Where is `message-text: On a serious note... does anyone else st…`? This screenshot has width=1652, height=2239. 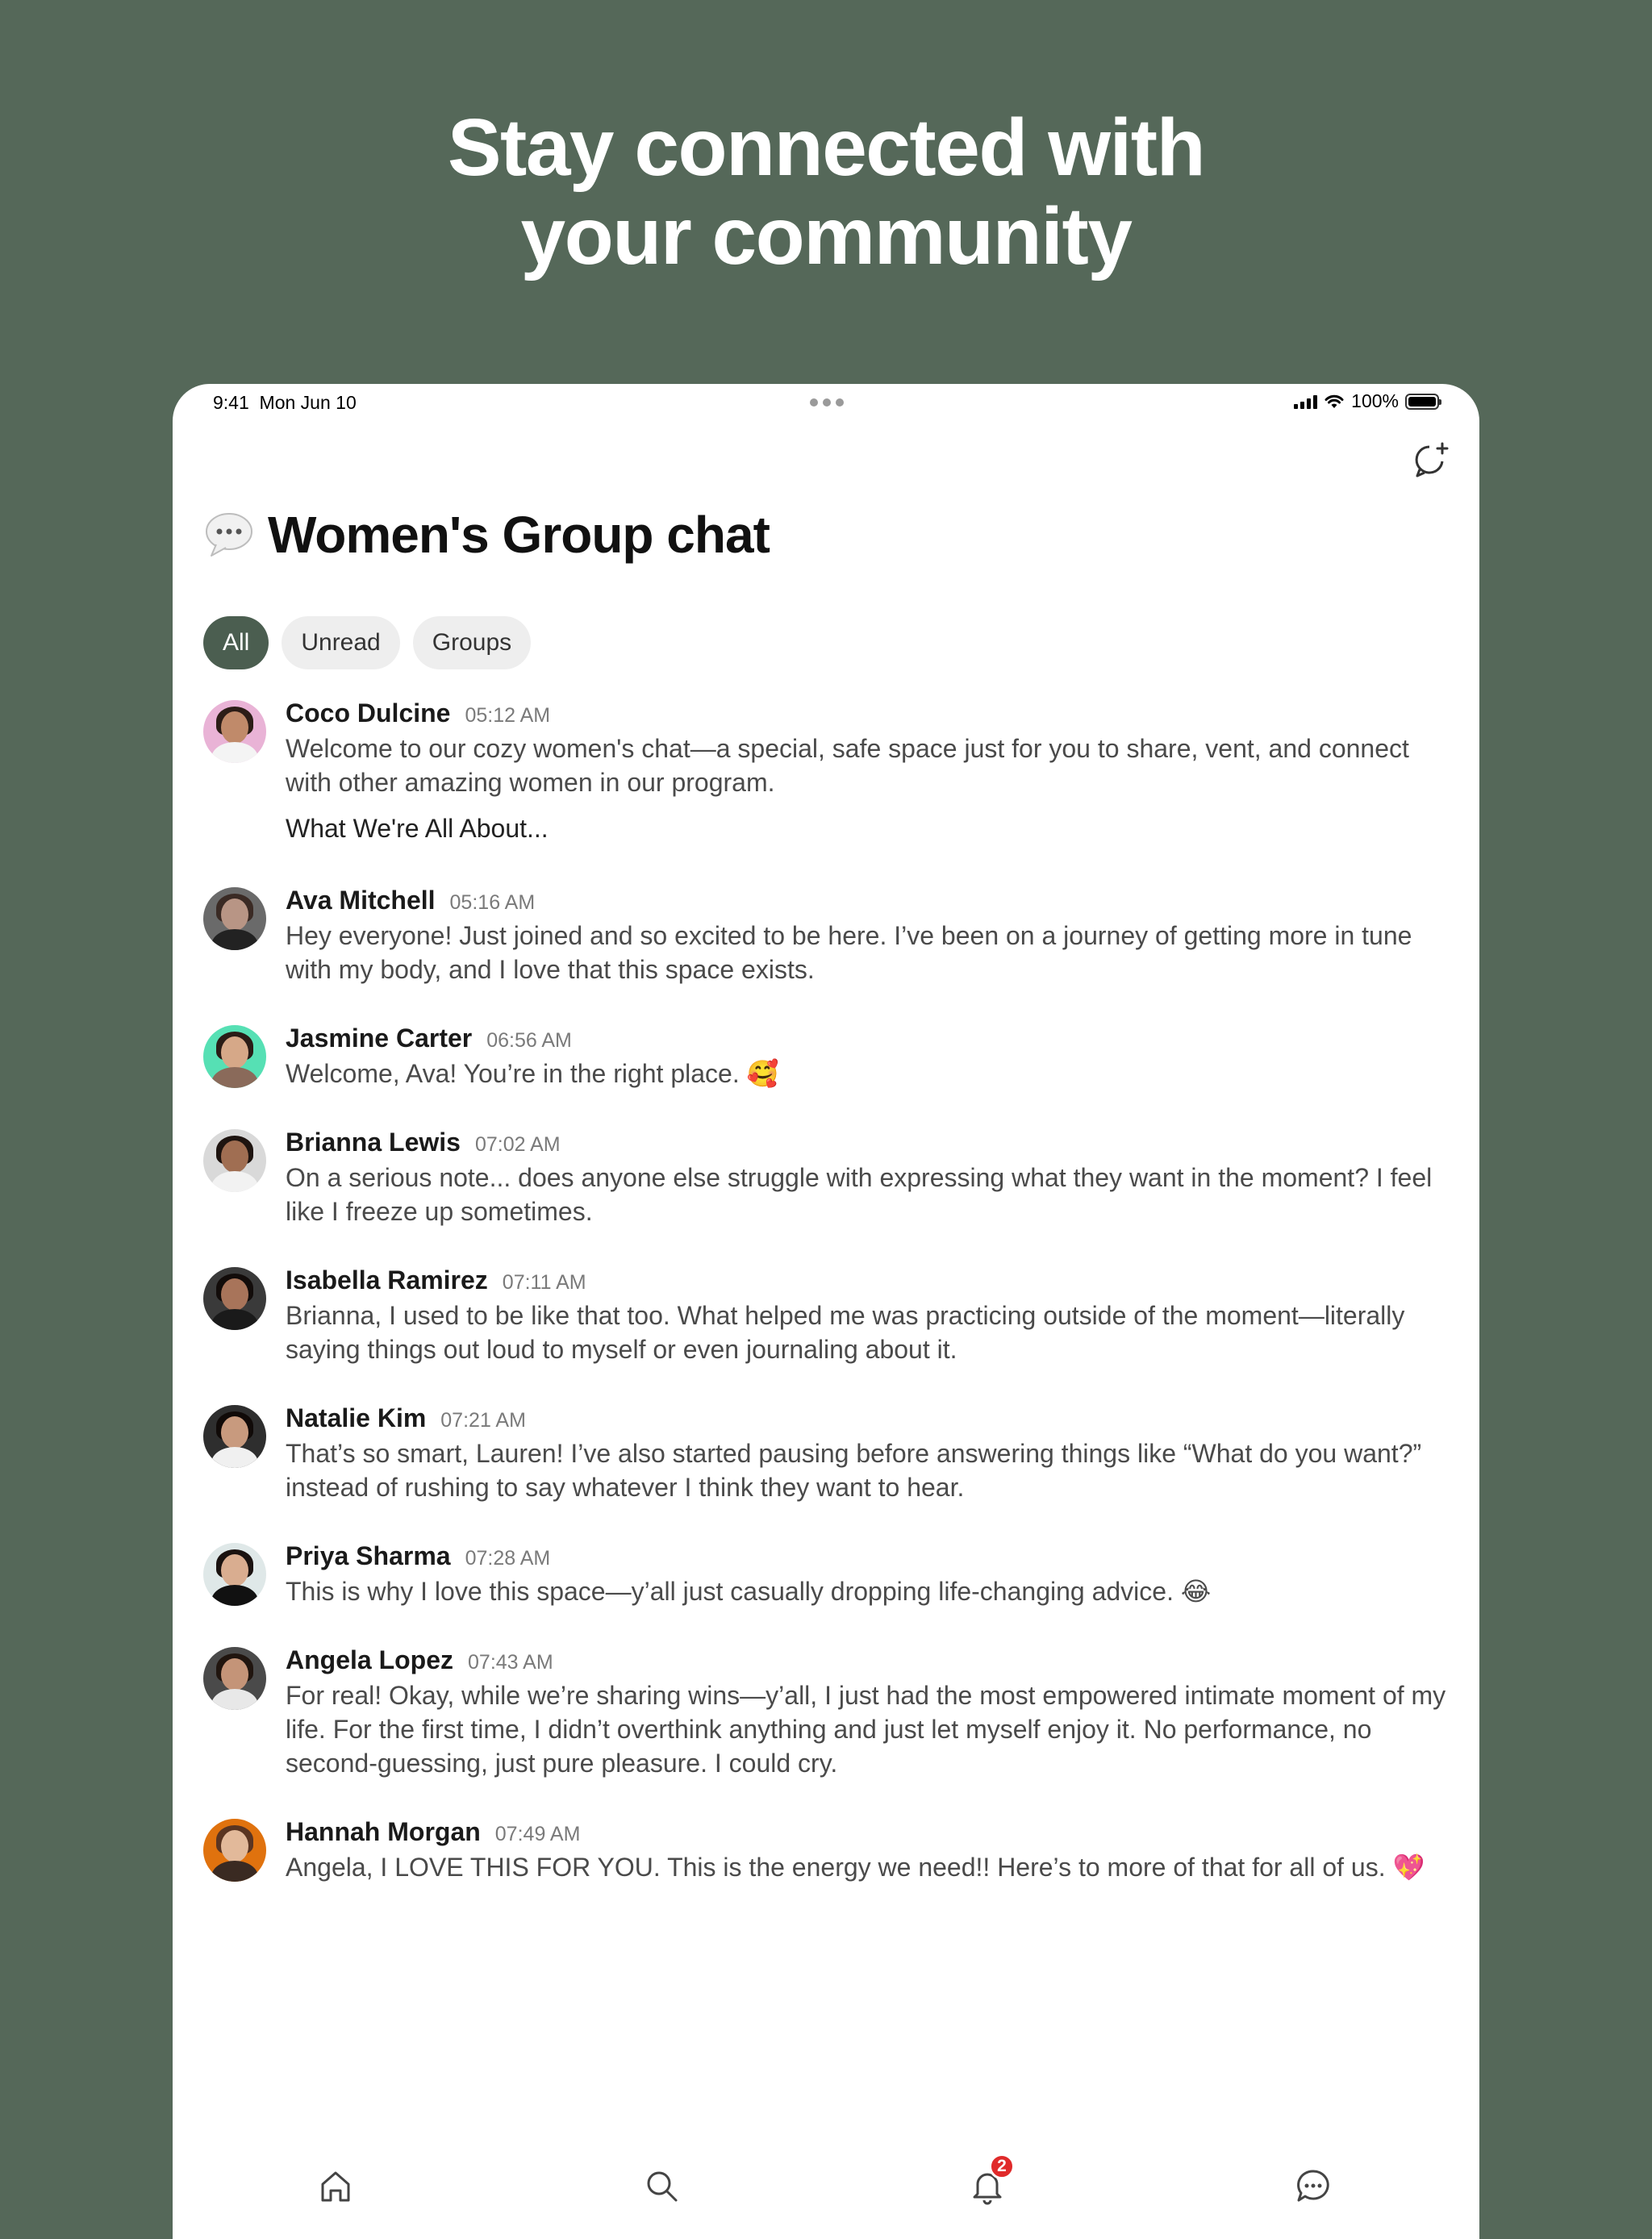 message-text: On a serious note... does anyone else st… is located at coordinates (860, 1194).